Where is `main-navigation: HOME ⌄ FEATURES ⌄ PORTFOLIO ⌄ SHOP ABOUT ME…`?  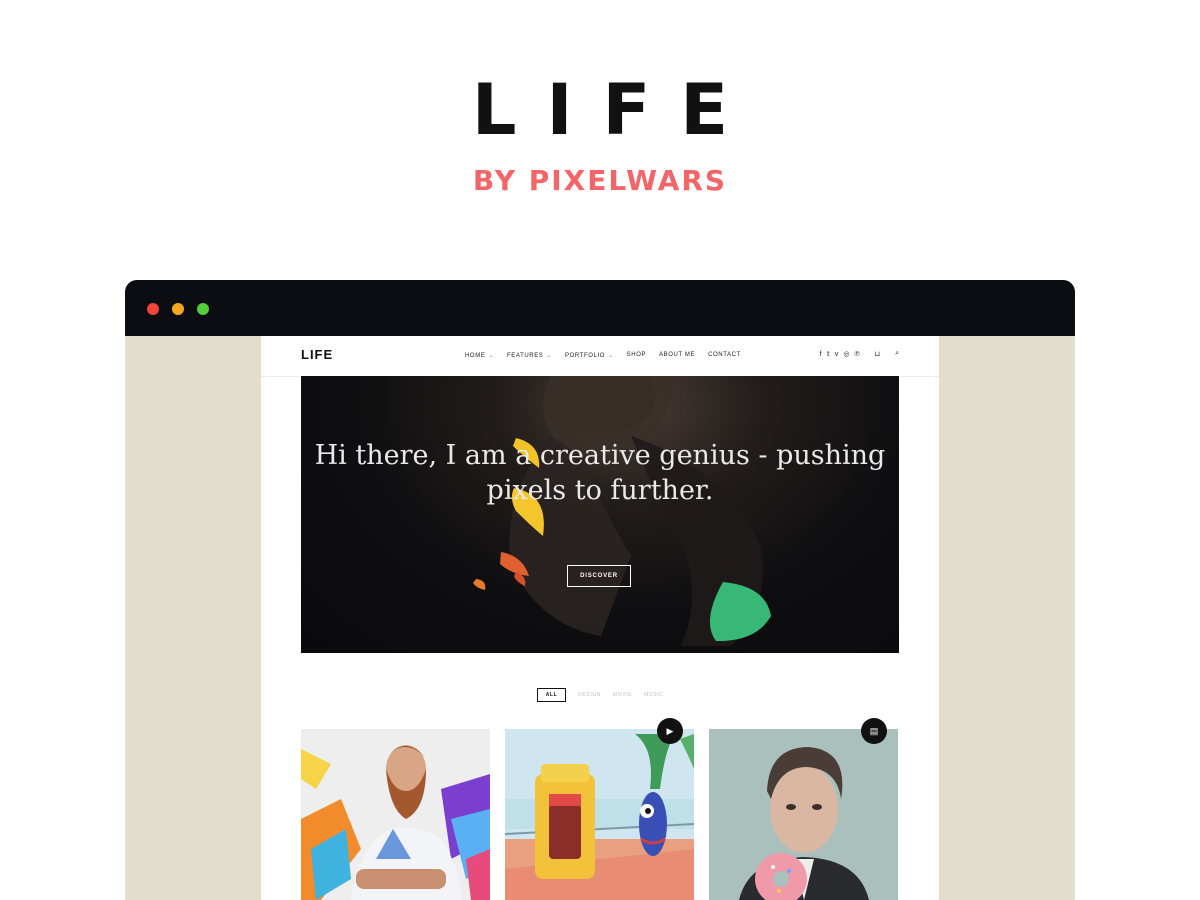 main-navigation: HOME ⌄ FEATURES ⌄ PORTFOLIO ⌄ SHOP ABOUT ME… is located at coordinates (603, 355).